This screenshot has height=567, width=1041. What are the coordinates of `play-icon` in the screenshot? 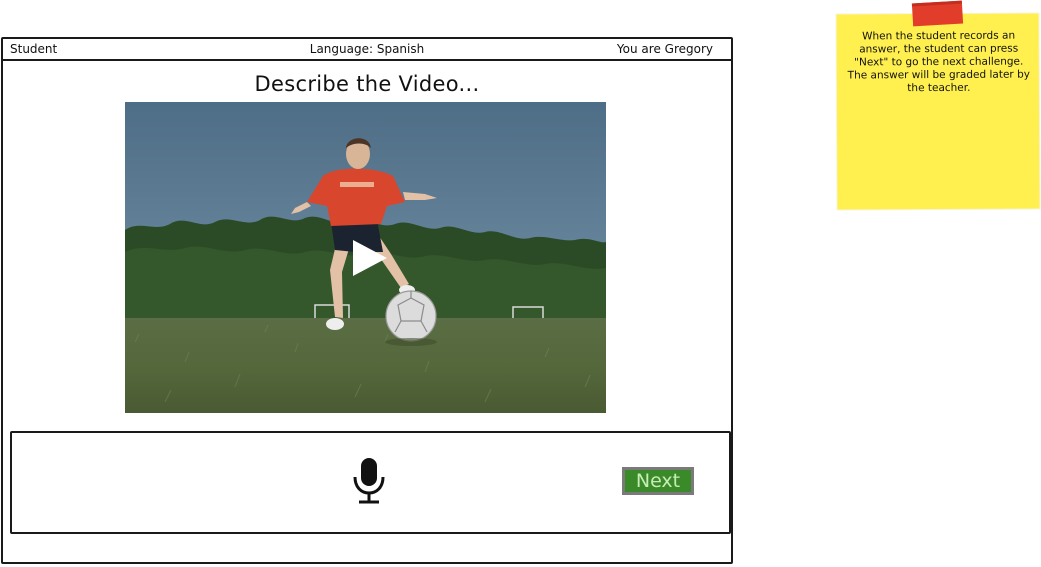 It's located at (369, 258).